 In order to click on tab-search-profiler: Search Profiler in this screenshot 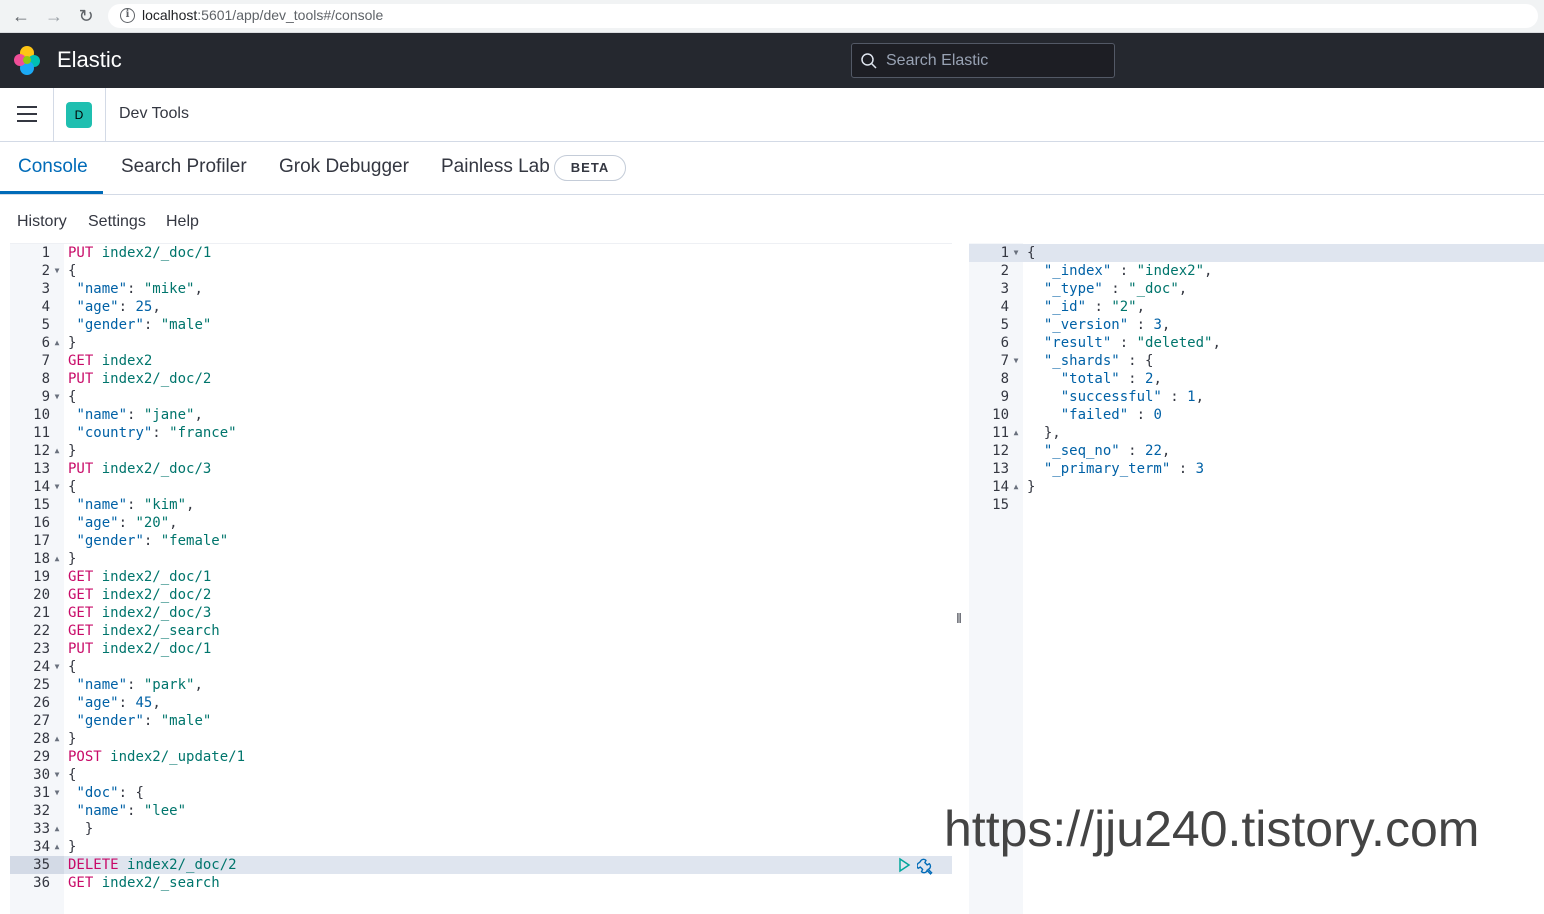, I will do `click(184, 167)`.